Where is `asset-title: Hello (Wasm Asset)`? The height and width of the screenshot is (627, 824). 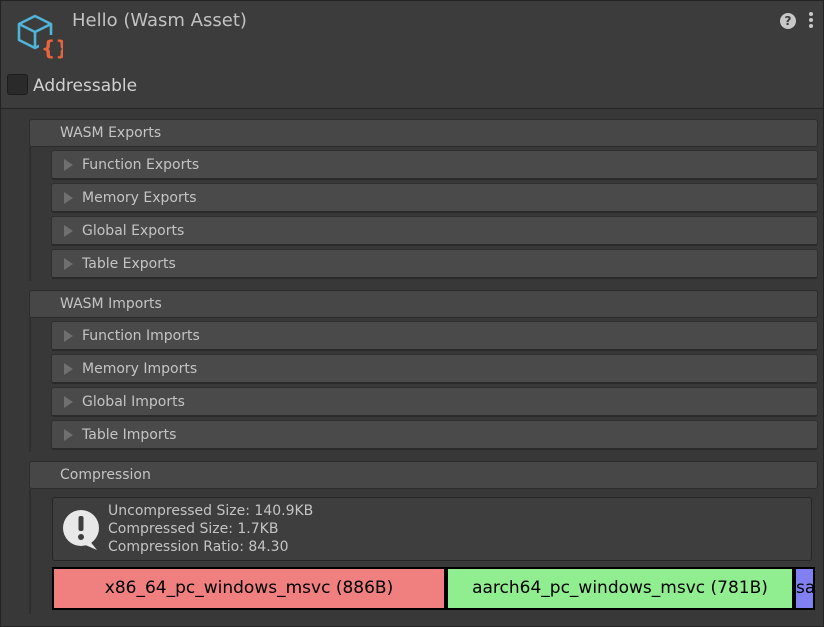 asset-title: Hello (Wasm Asset) is located at coordinates (159, 20).